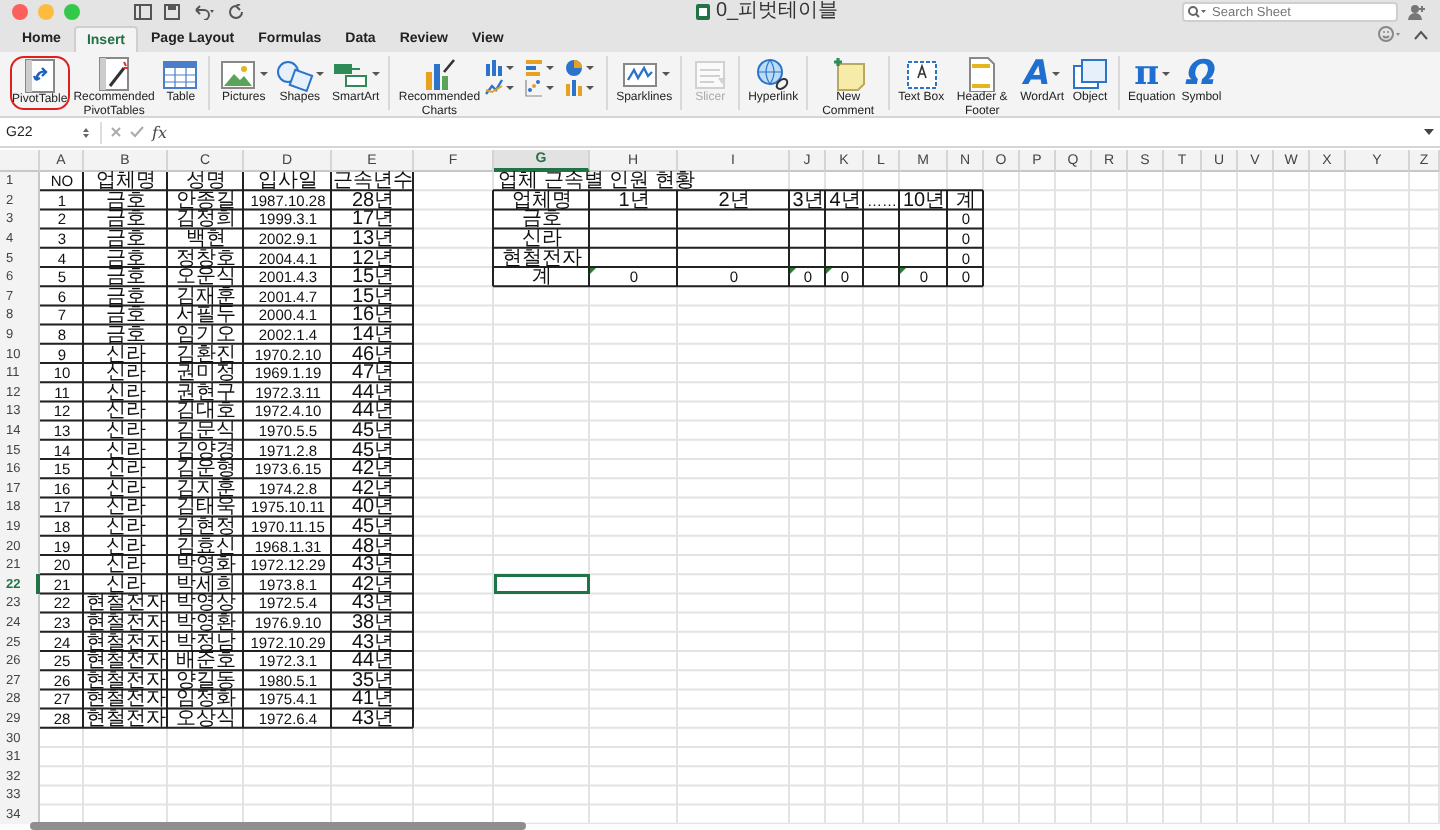 The height and width of the screenshot is (830, 1440). What do you see at coordinates (373, 239) in the screenshot?
I see `table-cell: 13년` at bounding box center [373, 239].